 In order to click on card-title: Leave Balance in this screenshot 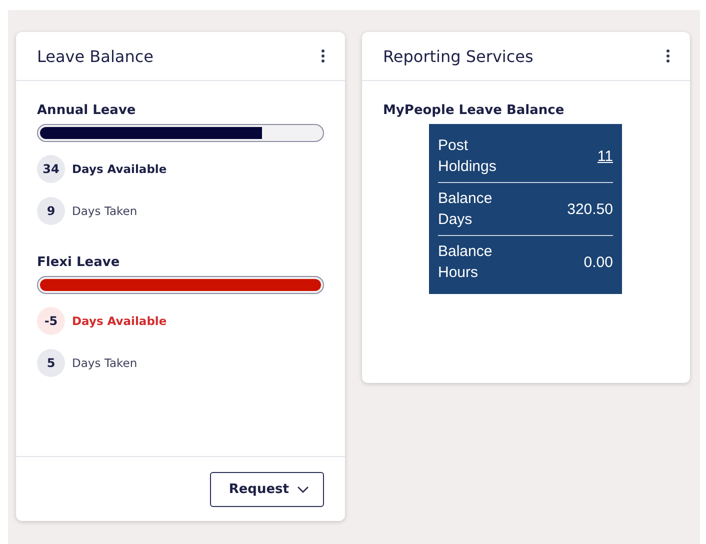, I will do `click(95, 56)`.